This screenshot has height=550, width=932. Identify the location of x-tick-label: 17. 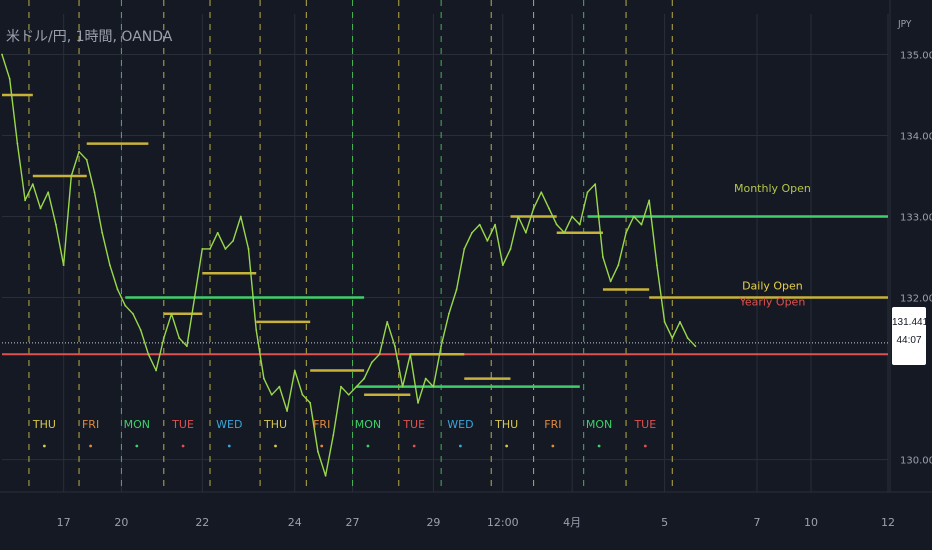
(64, 522).